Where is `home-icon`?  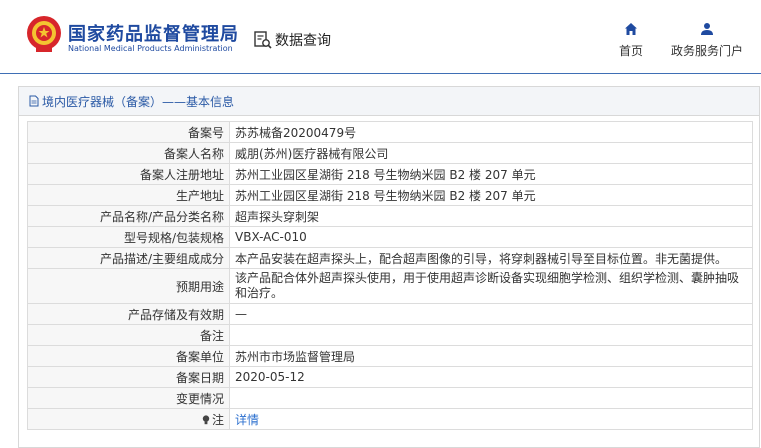
home-icon is located at coordinates (631, 29).